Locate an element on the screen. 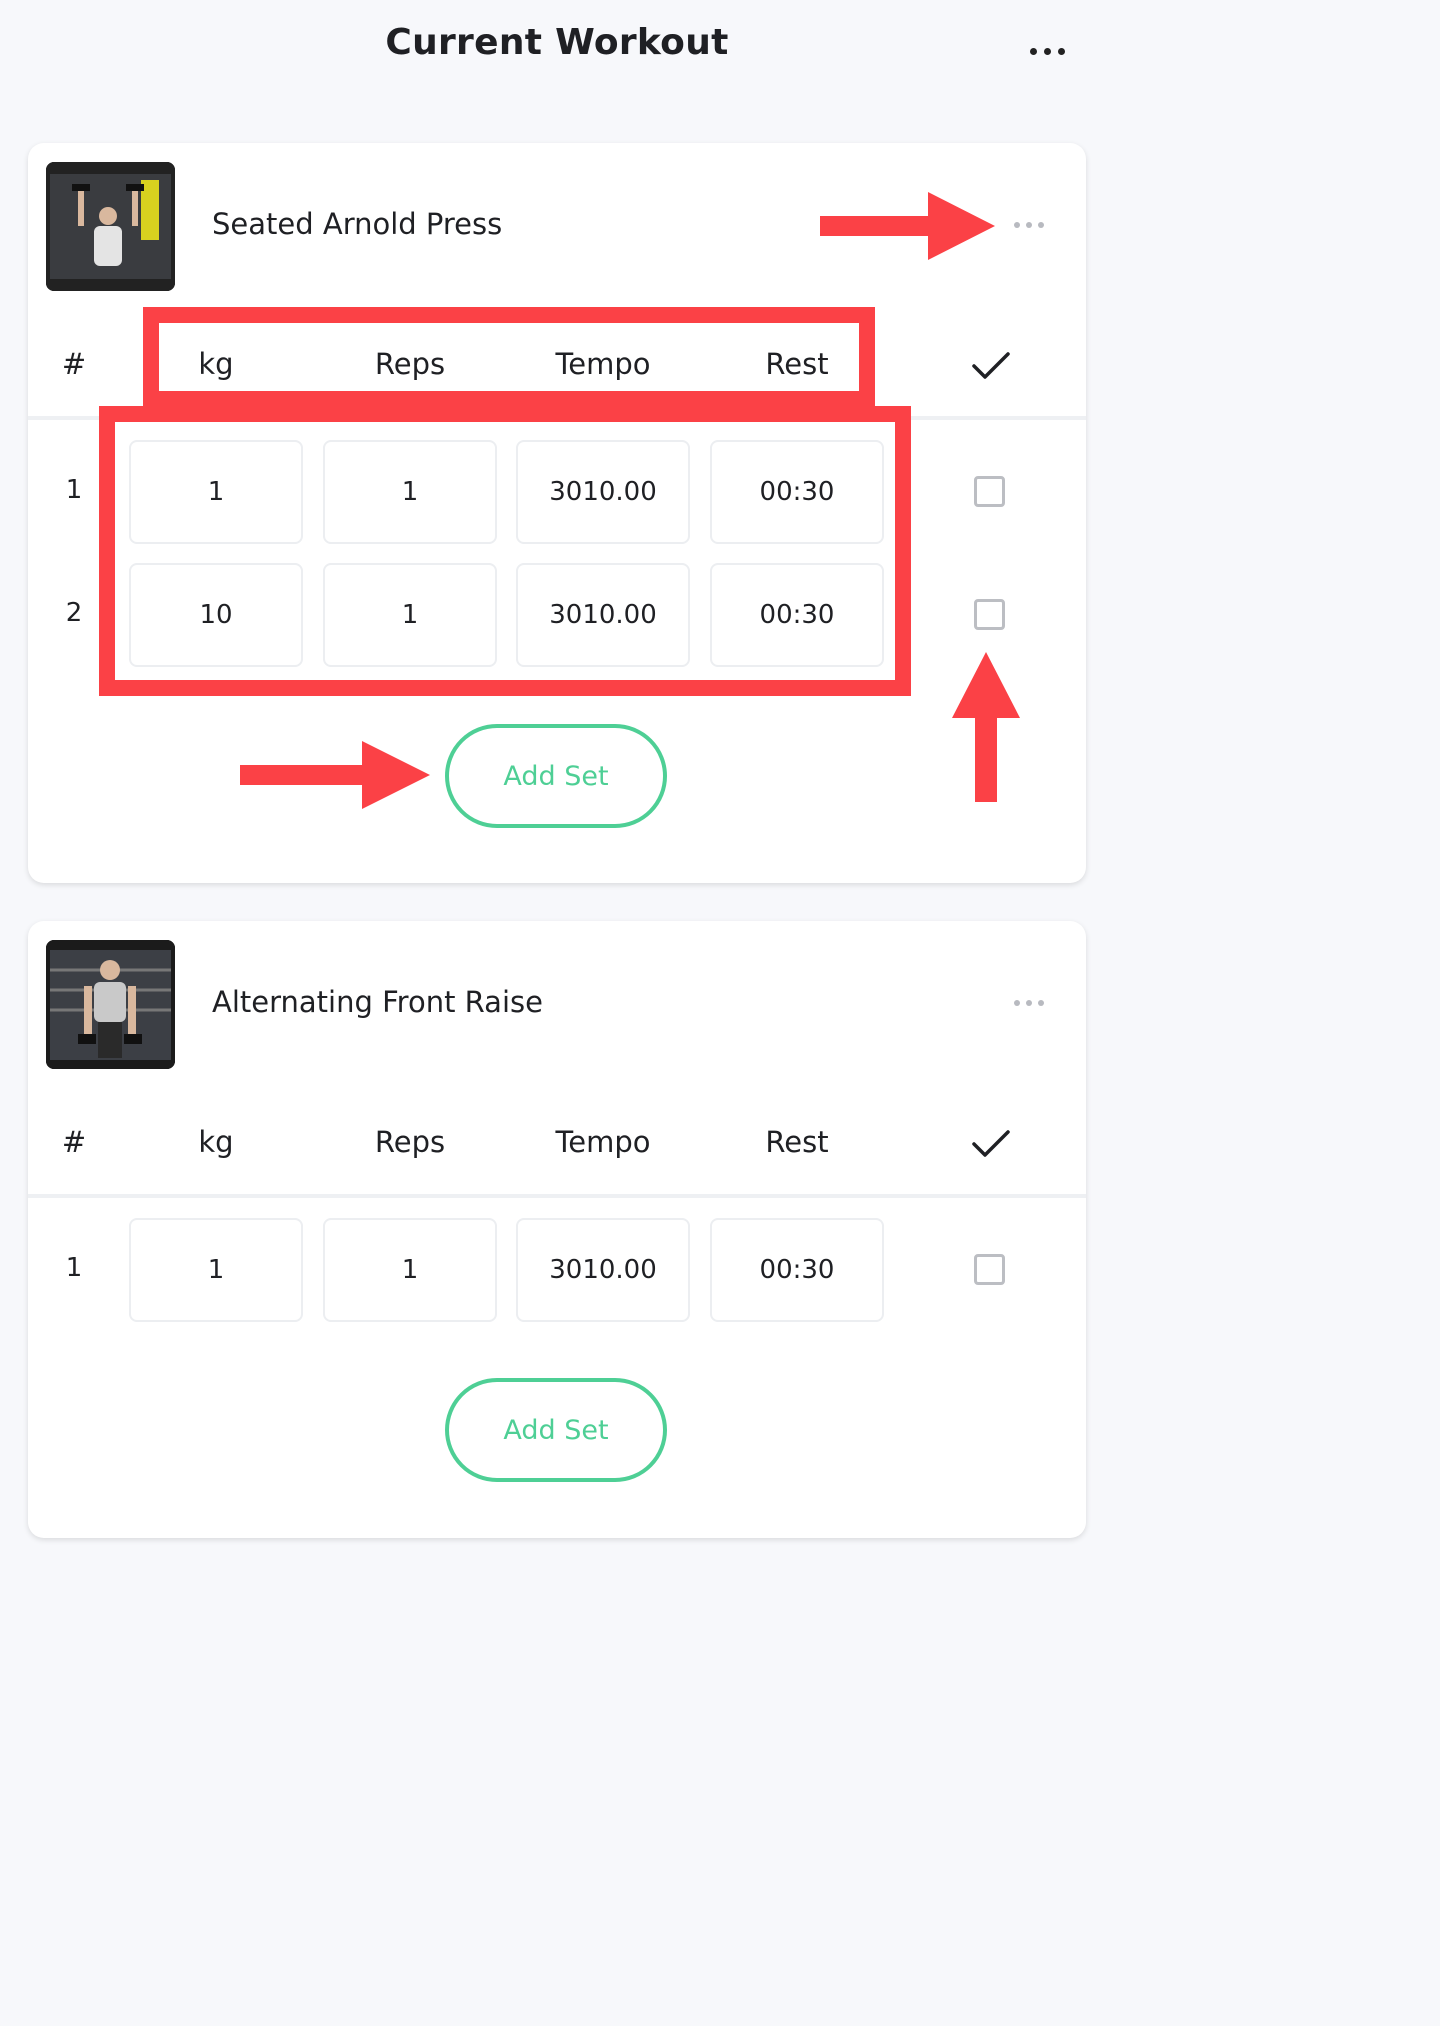 The height and width of the screenshot is (2026, 1440). column-header-kg: kg is located at coordinates (216, 1142).